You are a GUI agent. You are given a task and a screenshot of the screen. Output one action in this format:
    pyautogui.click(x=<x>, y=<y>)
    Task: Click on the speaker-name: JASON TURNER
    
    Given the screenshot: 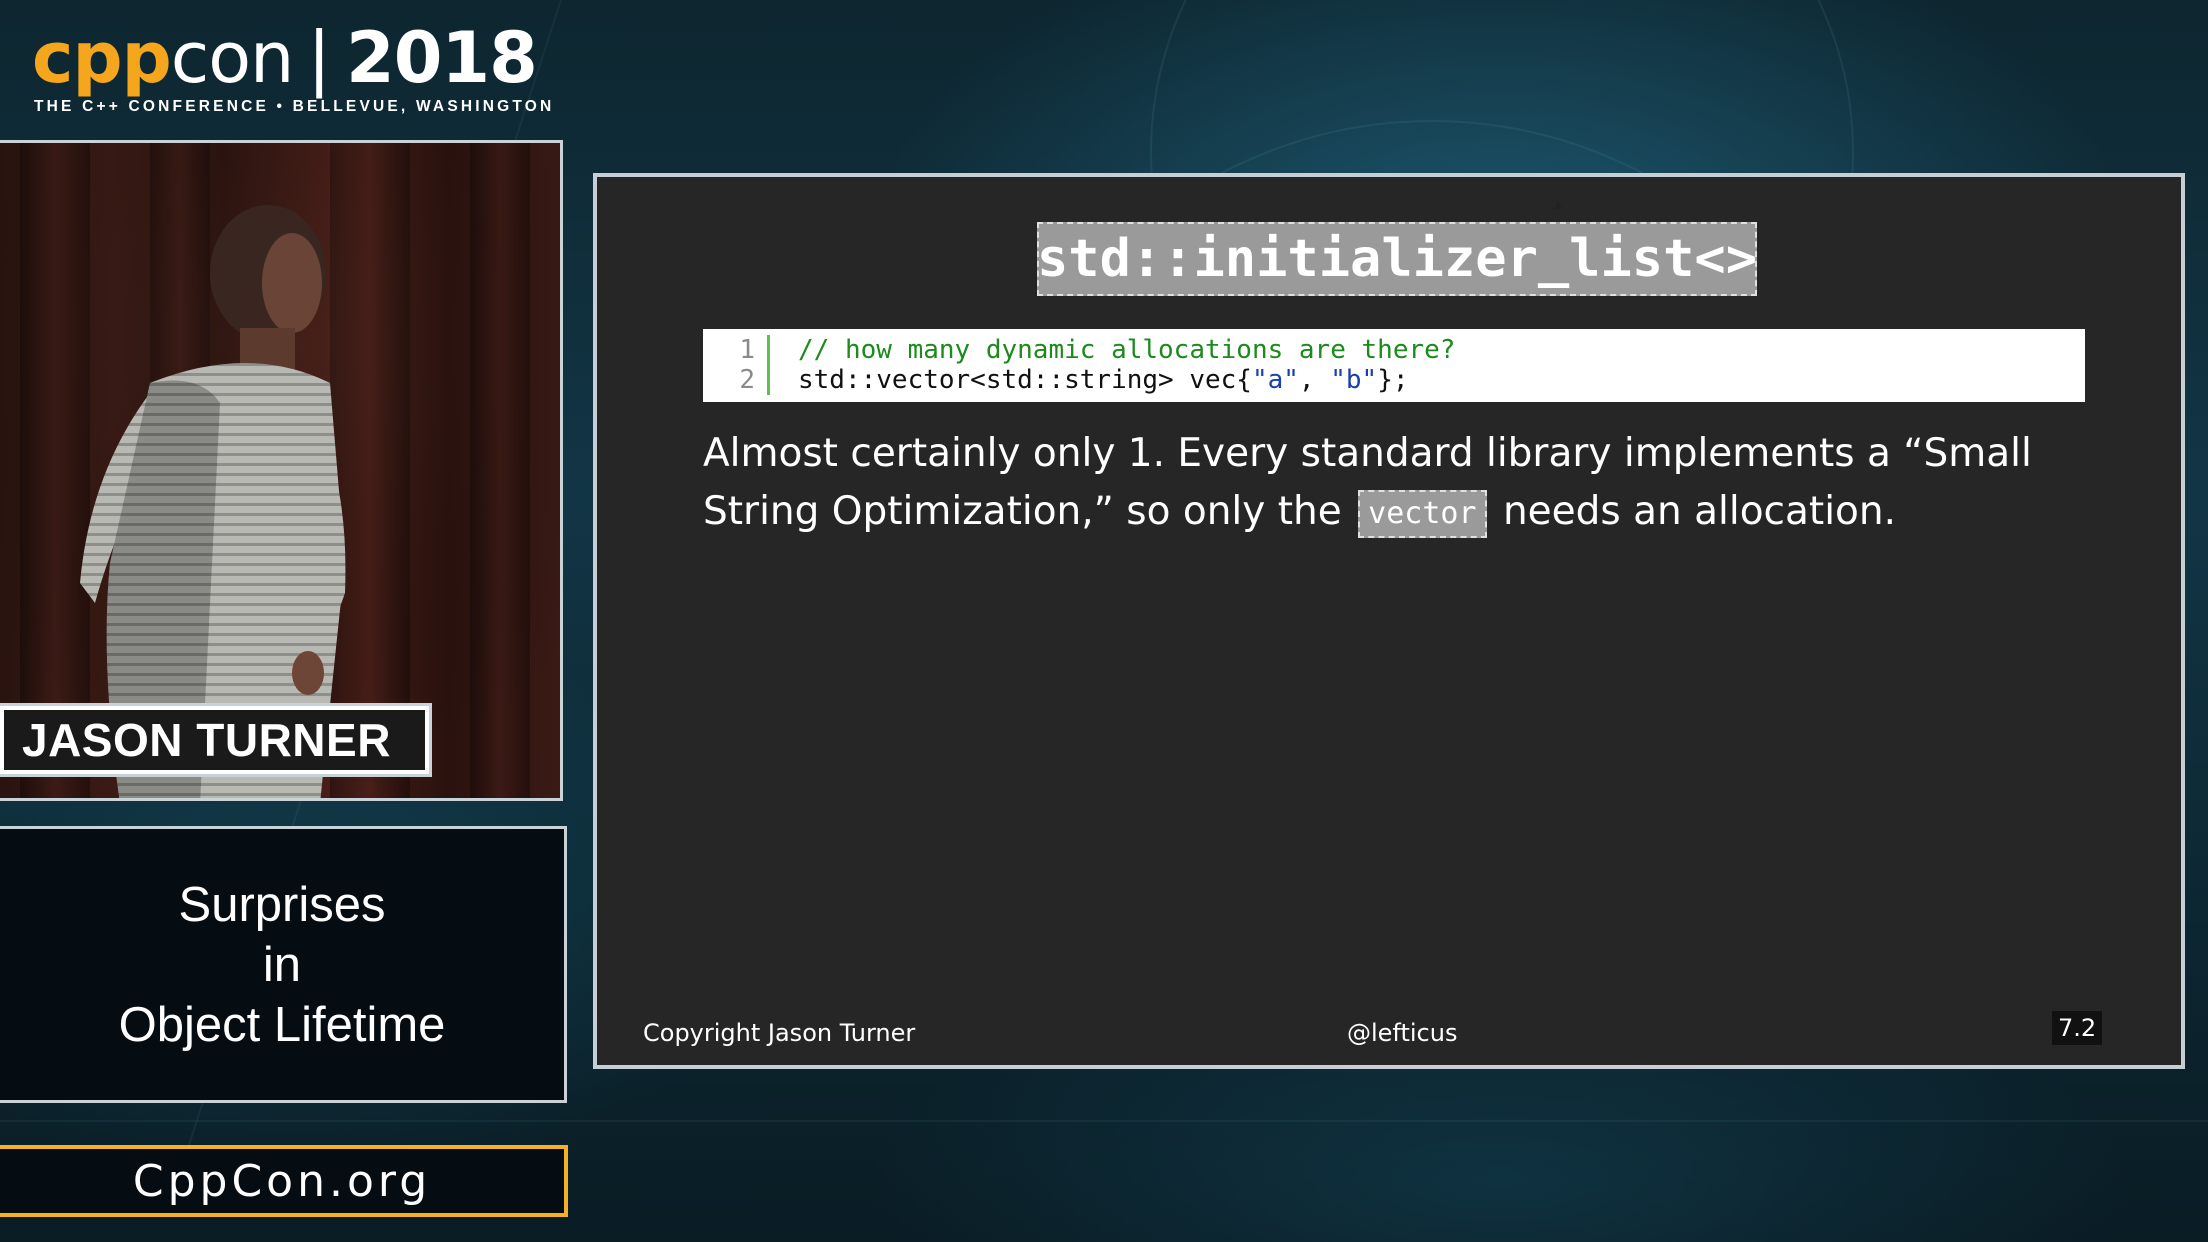 What is the action you would take?
    pyautogui.click(x=206, y=740)
    